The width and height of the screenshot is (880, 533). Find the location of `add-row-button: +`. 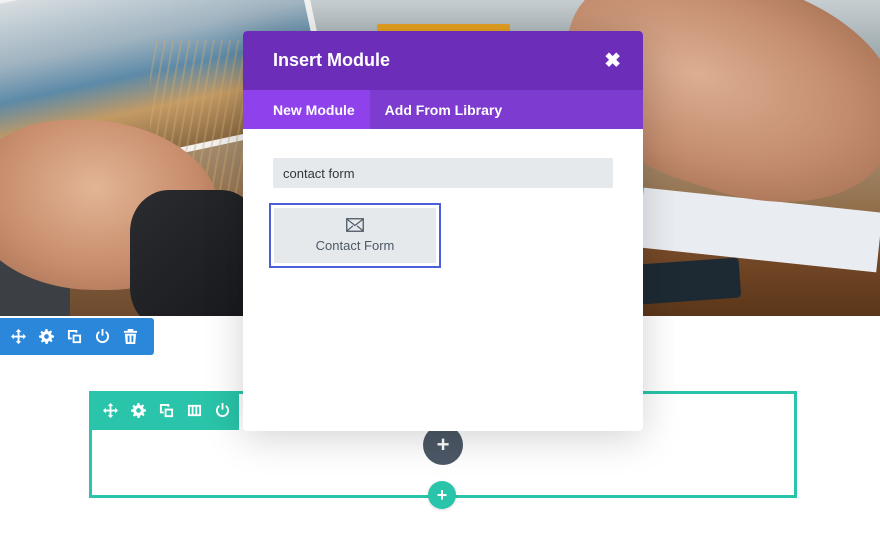

add-row-button: + is located at coordinates (442, 495).